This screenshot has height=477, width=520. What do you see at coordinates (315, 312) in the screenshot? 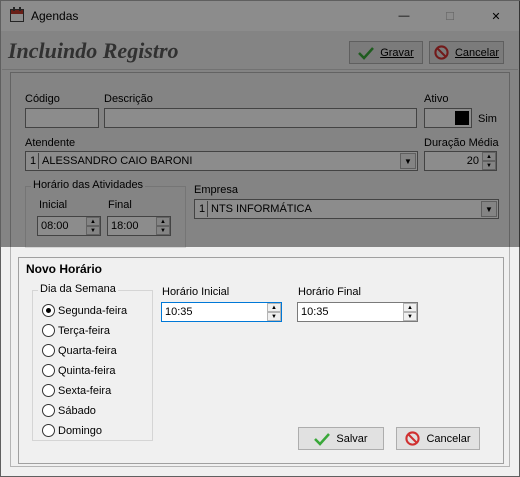
I see `horario-final-value: 10:35` at bounding box center [315, 312].